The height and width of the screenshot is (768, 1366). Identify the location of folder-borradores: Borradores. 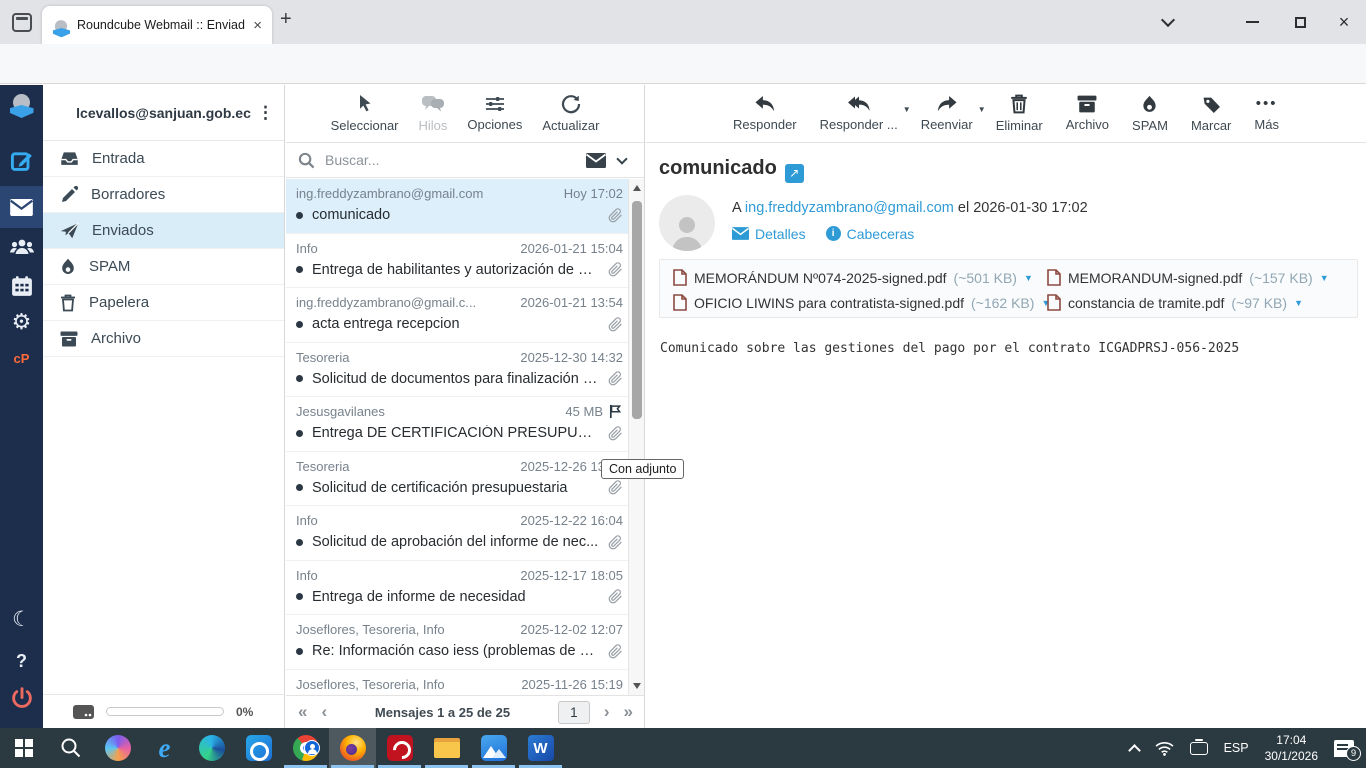
(163, 195).